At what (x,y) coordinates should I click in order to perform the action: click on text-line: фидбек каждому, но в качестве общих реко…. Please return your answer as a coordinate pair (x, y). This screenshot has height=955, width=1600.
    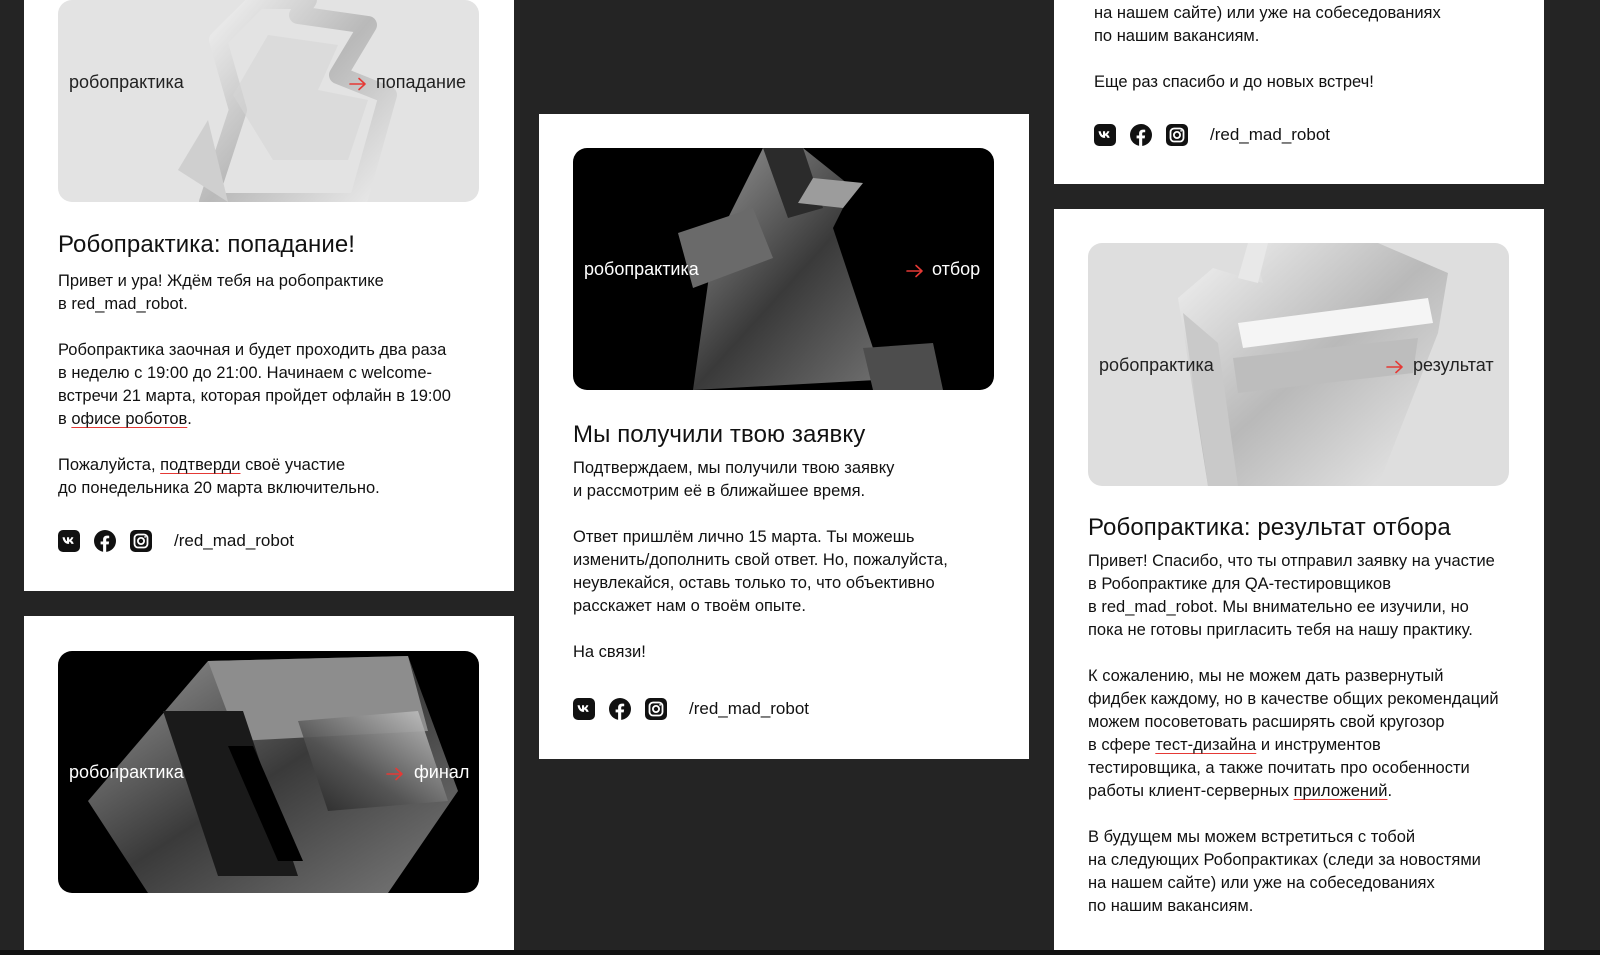
    Looking at the image, I should click on (1293, 699).